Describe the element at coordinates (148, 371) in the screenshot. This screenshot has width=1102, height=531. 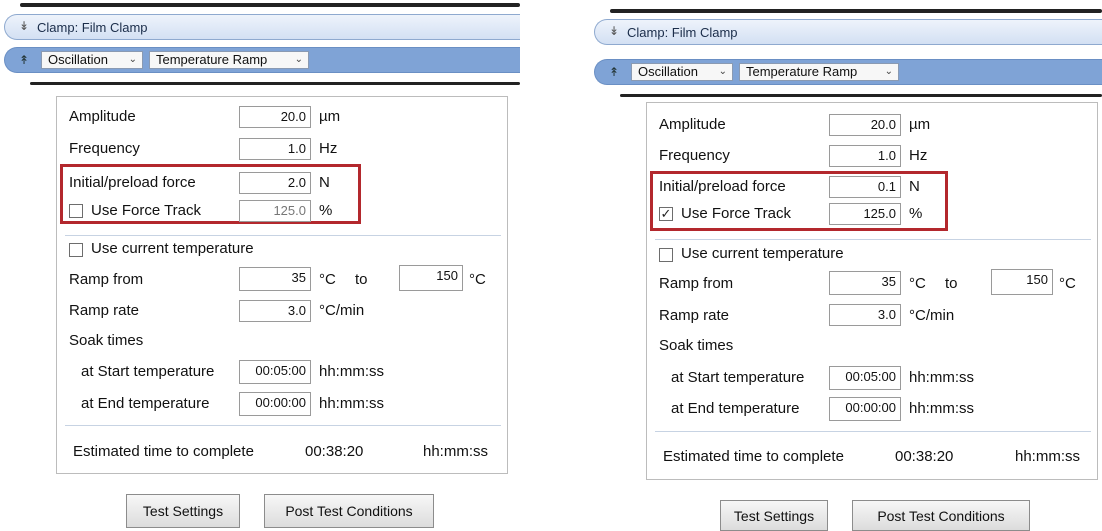
I see `soak-start-label: at Start temperature` at that location.